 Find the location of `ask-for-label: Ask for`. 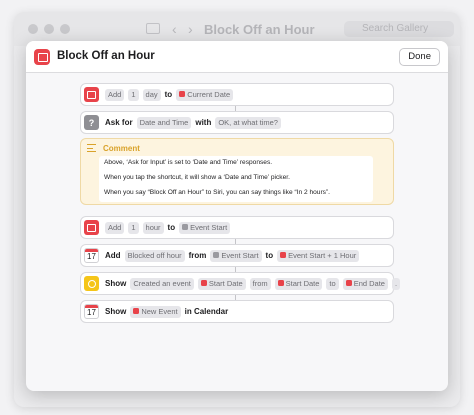

ask-for-label: Ask for is located at coordinates (119, 122).